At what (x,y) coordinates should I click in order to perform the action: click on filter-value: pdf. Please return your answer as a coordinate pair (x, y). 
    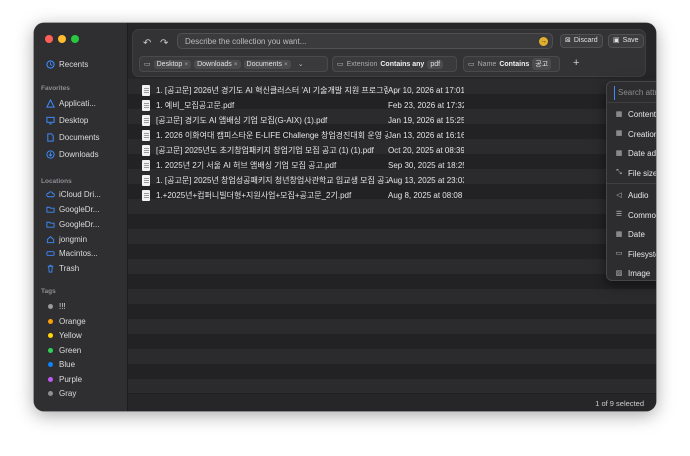
    Looking at the image, I should click on (435, 64).